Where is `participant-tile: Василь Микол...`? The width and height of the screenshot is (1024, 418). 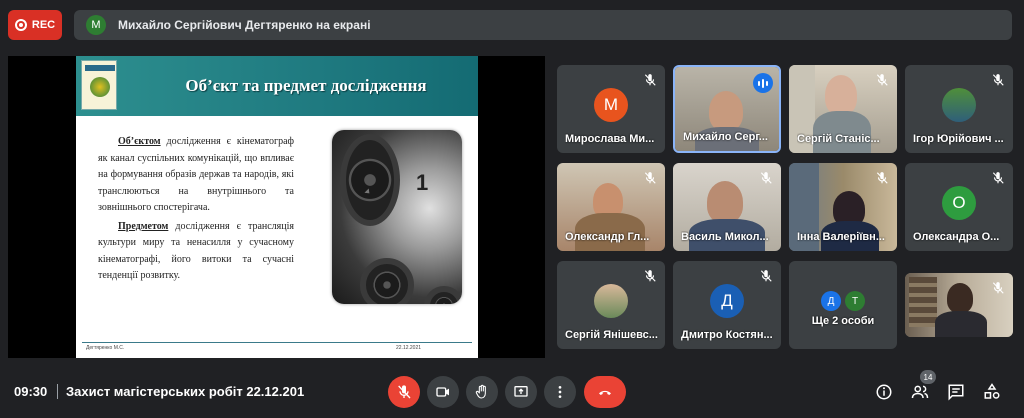
participant-tile: Василь Микол... is located at coordinates (727, 207).